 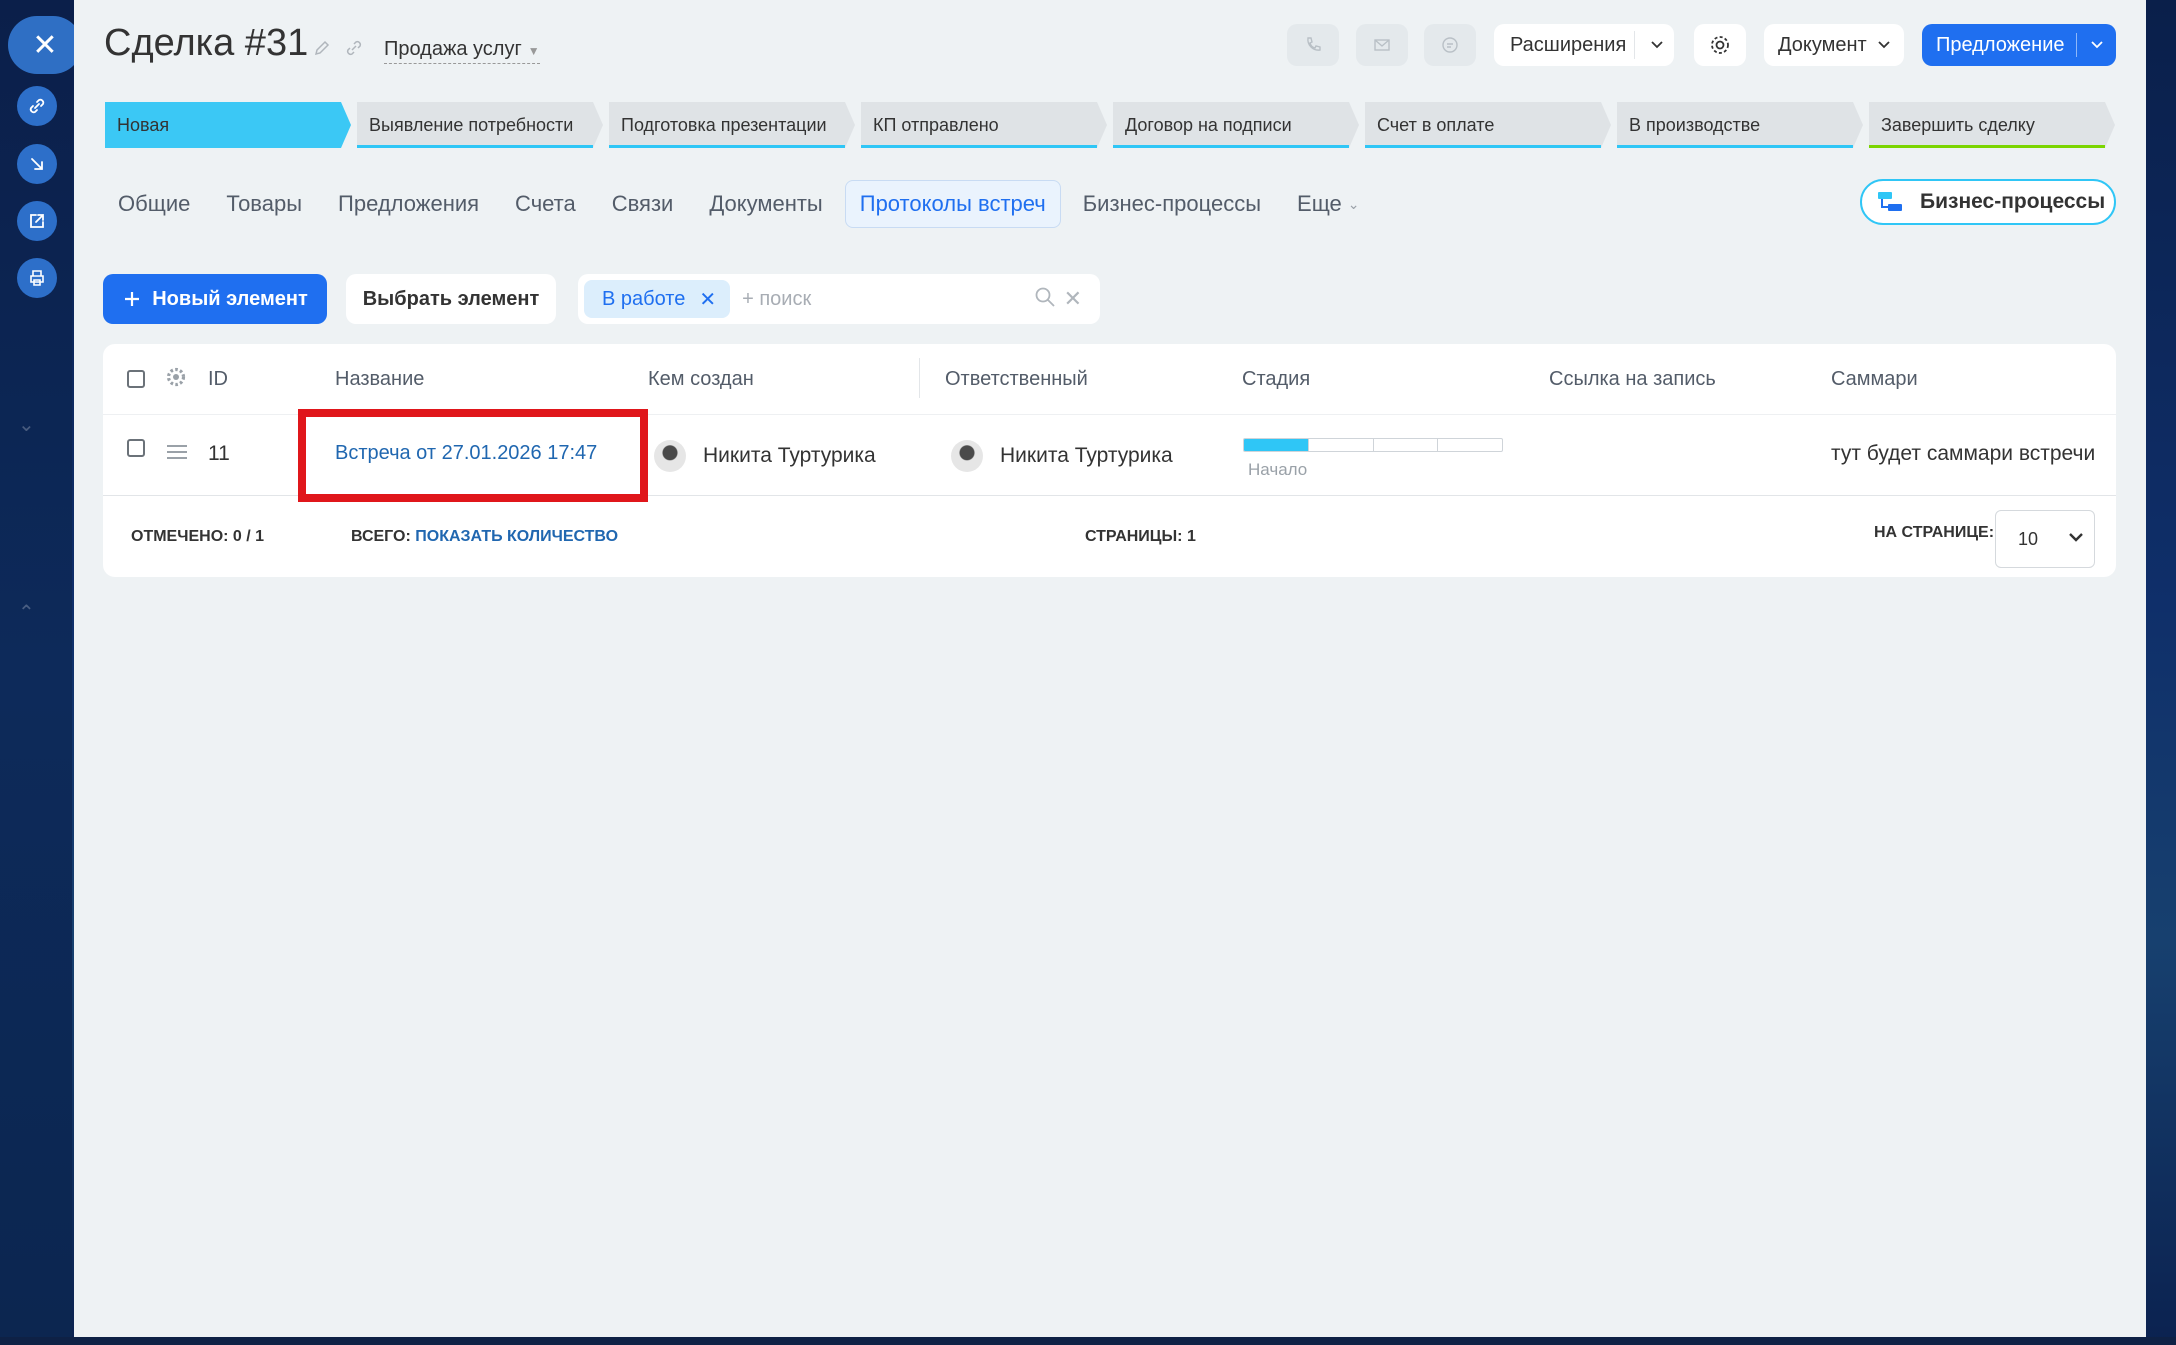 What do you see at coordinates (2000, 44) in the screenshot?
I see `offer-label: Предложение` at bounding box center [2000, 44].